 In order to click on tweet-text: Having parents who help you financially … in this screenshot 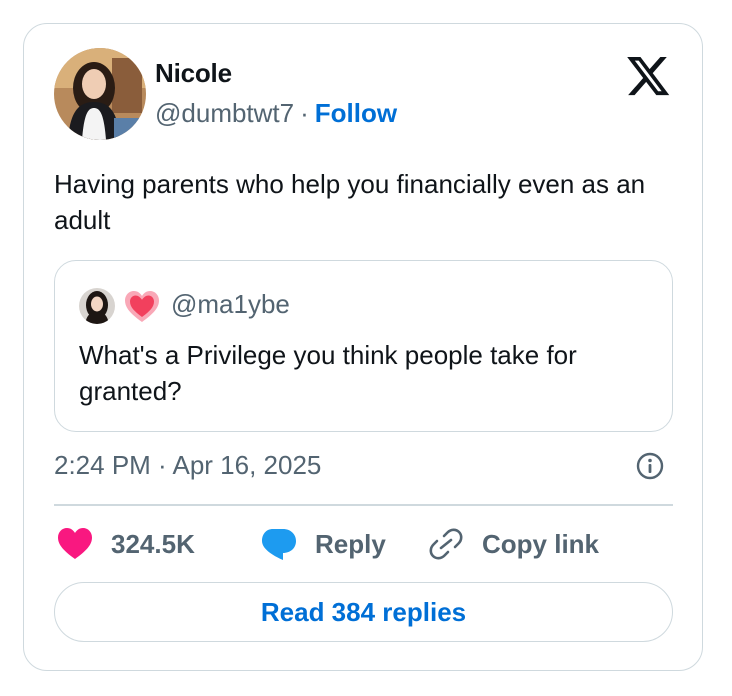, I will do `click(350, 202)`.